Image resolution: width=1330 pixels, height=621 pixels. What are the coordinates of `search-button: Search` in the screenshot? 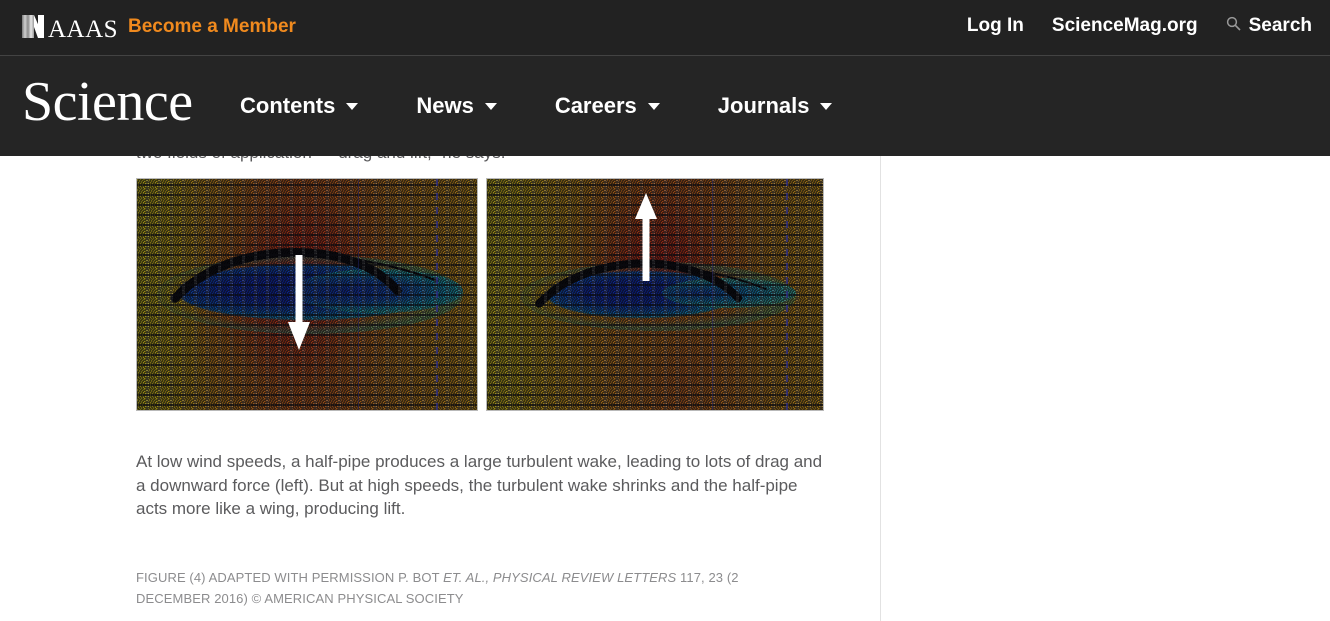 It's located at (1269, 26).